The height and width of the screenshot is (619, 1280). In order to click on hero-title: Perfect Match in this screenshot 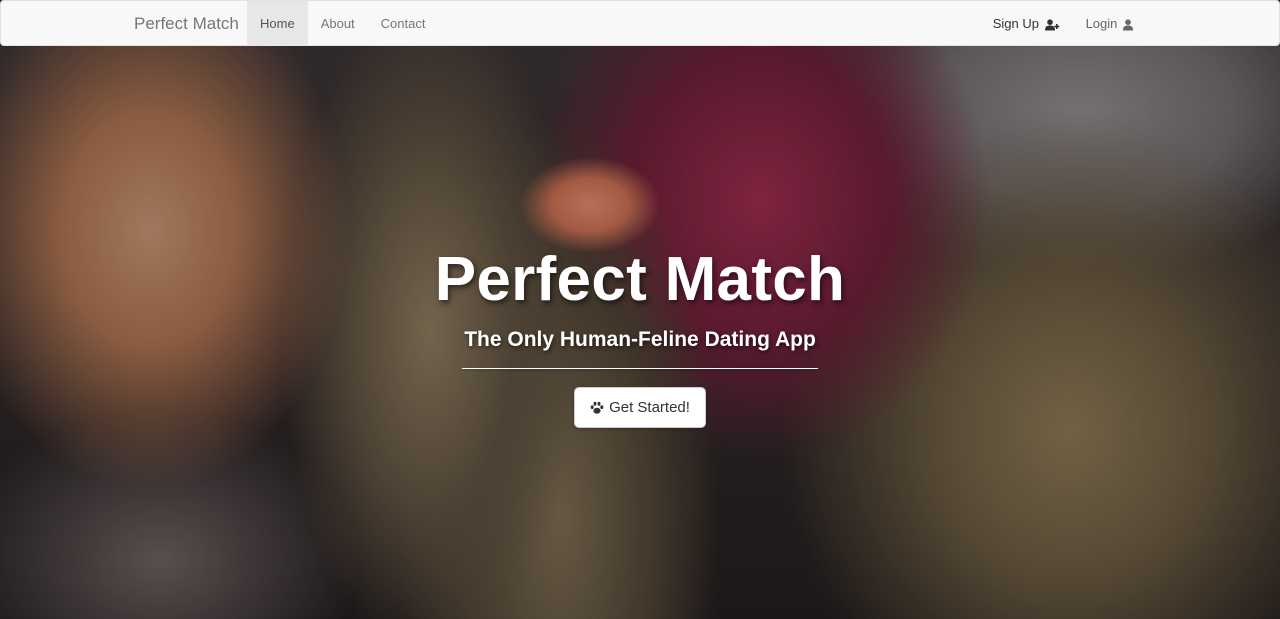, I will do `click(640, 279)`.